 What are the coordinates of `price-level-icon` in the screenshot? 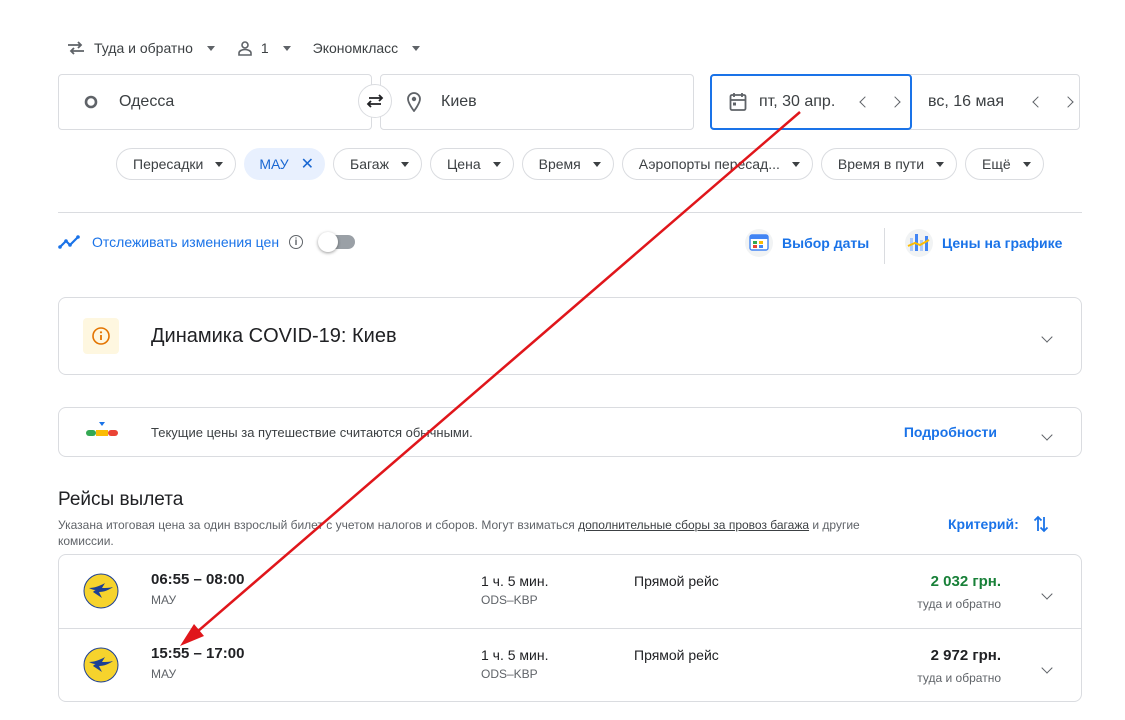 It's located at (102, 429).